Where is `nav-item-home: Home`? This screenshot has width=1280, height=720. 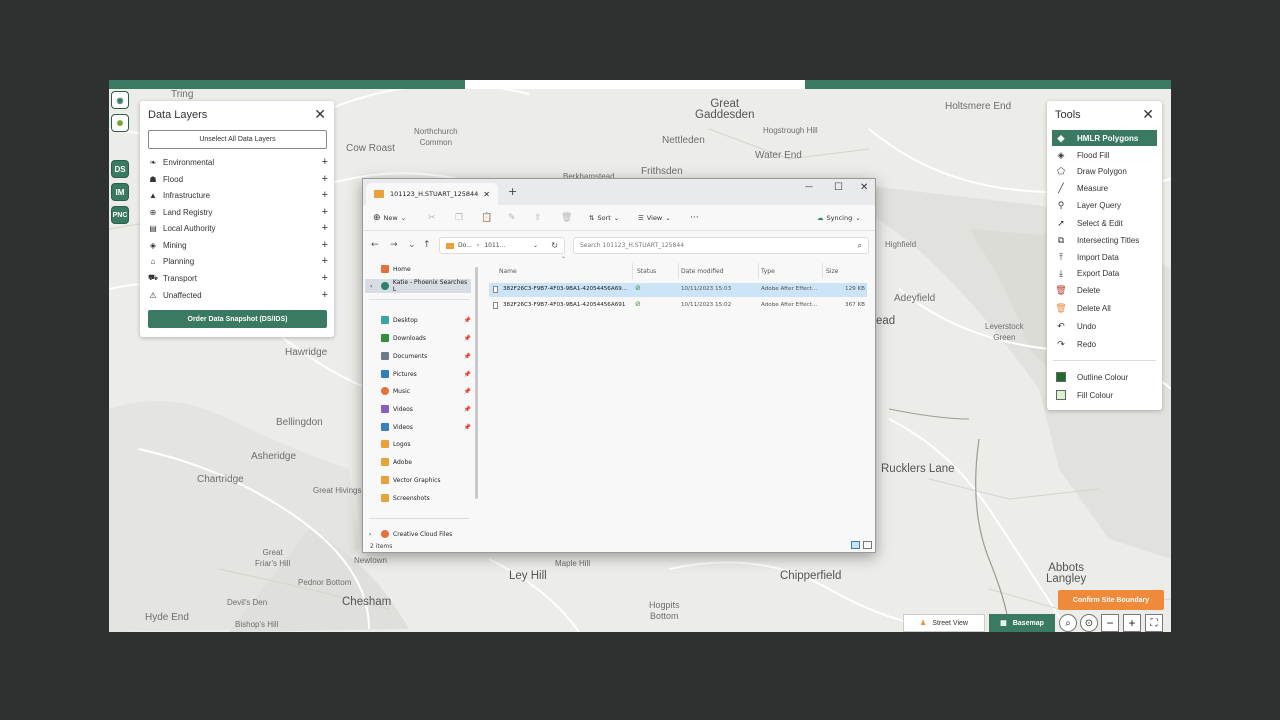 nav-item-home: Home is located at coordinates (427, 269).